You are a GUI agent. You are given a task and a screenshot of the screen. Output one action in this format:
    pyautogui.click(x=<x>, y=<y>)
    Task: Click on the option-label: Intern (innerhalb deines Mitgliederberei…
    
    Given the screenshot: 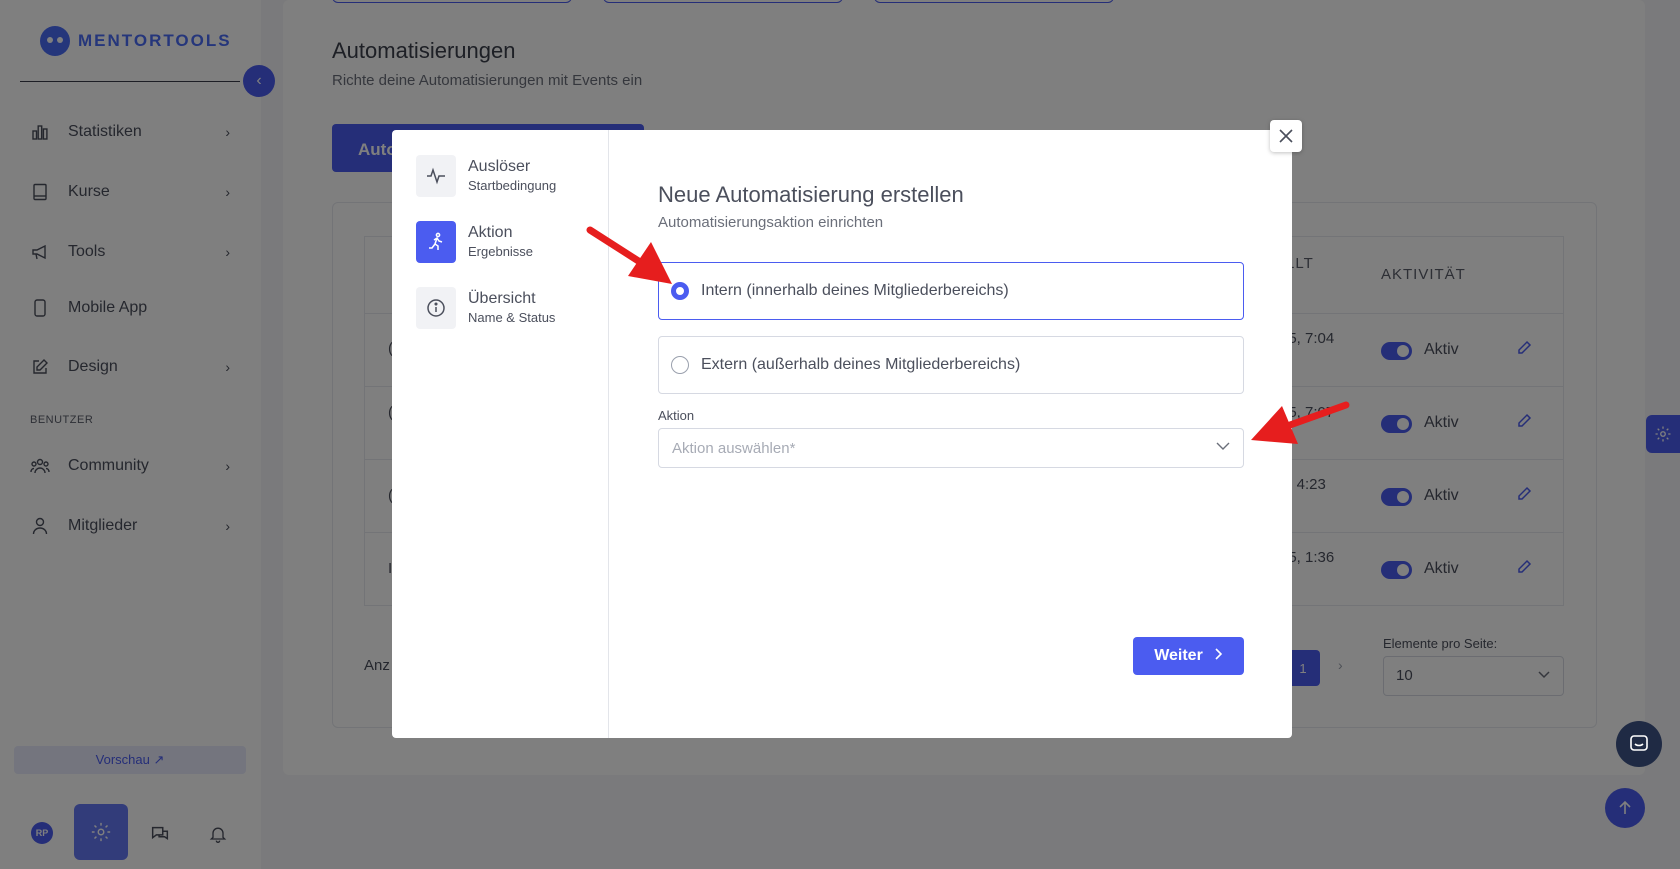 What is the action you would take?
    pyautogui.click(x=855, y=290)
    